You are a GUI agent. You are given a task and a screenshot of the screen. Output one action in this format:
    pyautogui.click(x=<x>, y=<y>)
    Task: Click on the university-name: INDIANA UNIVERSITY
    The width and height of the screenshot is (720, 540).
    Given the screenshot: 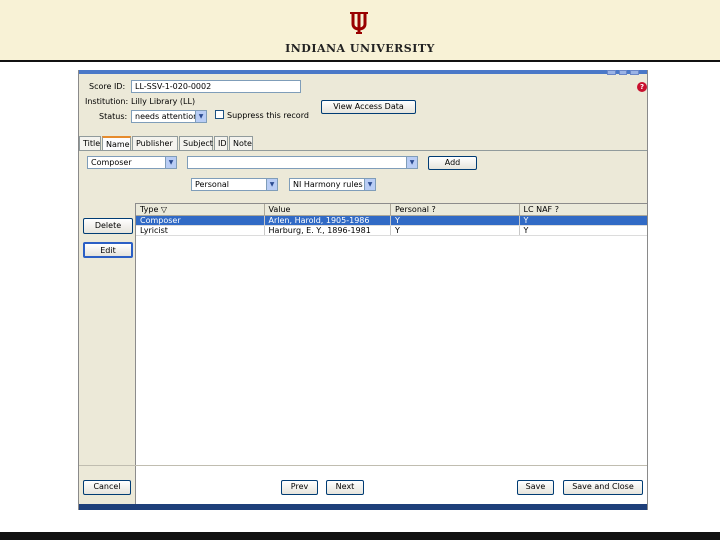 What is the action you would take?
    pyautogui.click(x=360, y=48)
    